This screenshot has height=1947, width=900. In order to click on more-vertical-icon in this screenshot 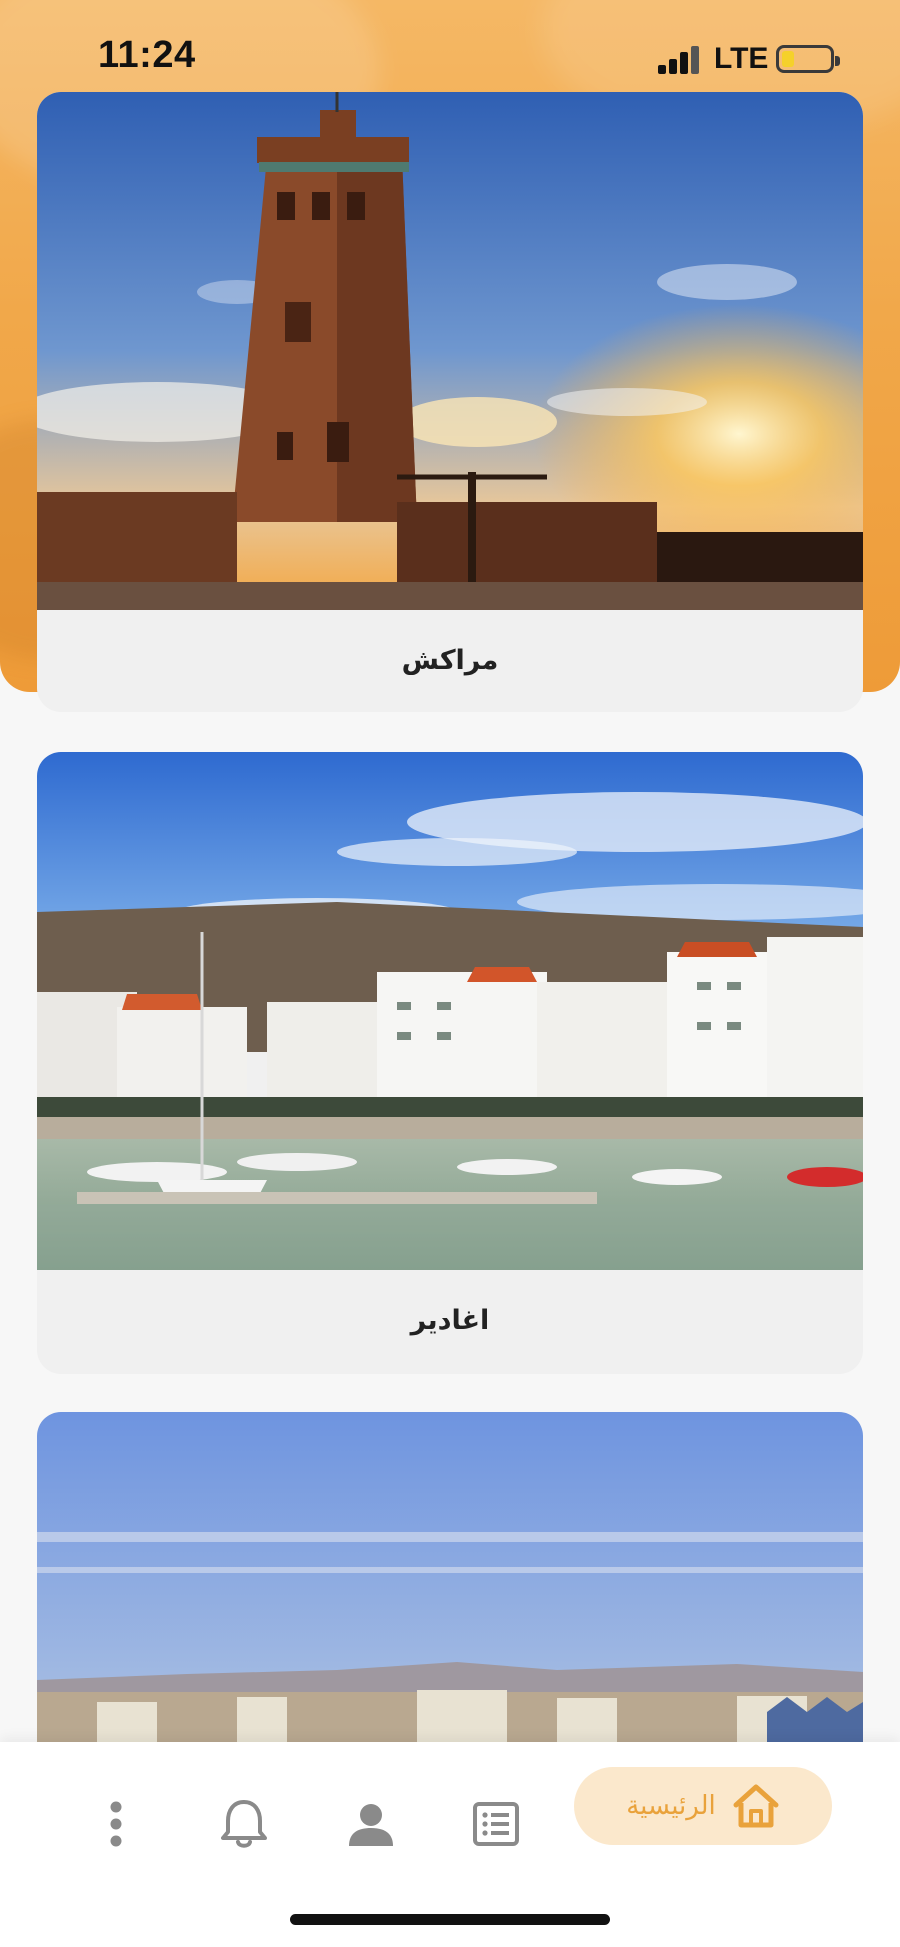, I will do `click(116, 1824)`.